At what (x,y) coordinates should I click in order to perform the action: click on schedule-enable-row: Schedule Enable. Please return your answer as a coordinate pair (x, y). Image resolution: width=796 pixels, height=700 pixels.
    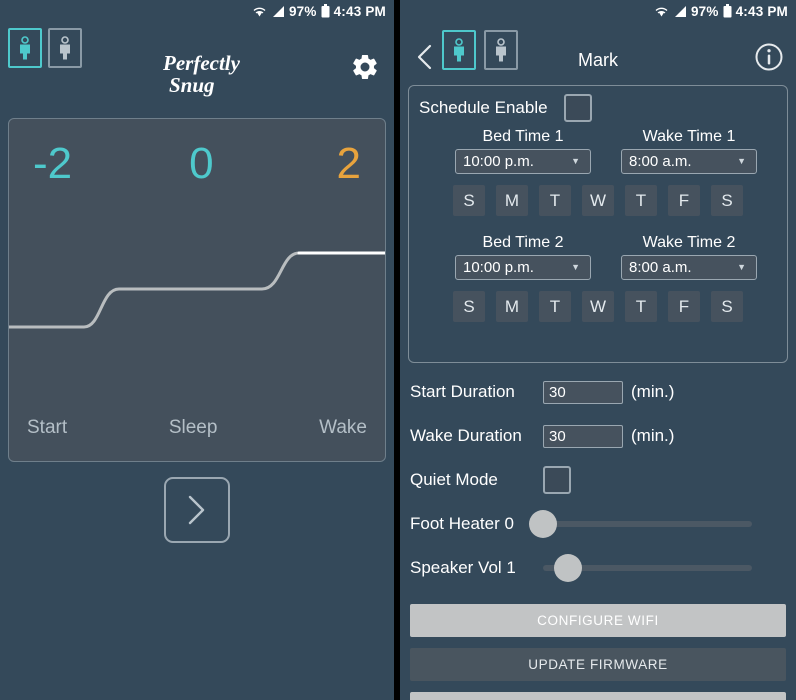
    Looking at the image, I should click on (598, 108).